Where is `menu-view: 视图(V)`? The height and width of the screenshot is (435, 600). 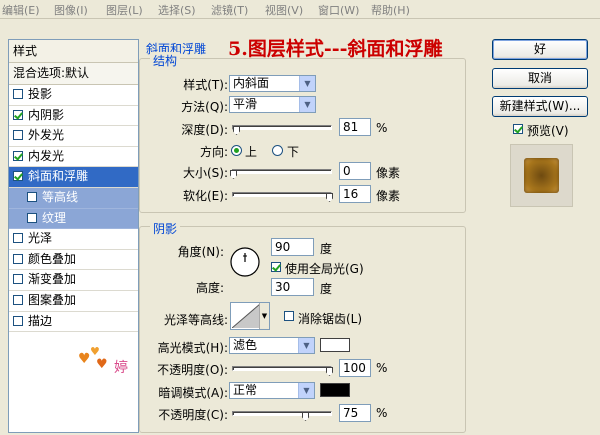
menu-view: 视图(V) is located at coordinates (284, 10).